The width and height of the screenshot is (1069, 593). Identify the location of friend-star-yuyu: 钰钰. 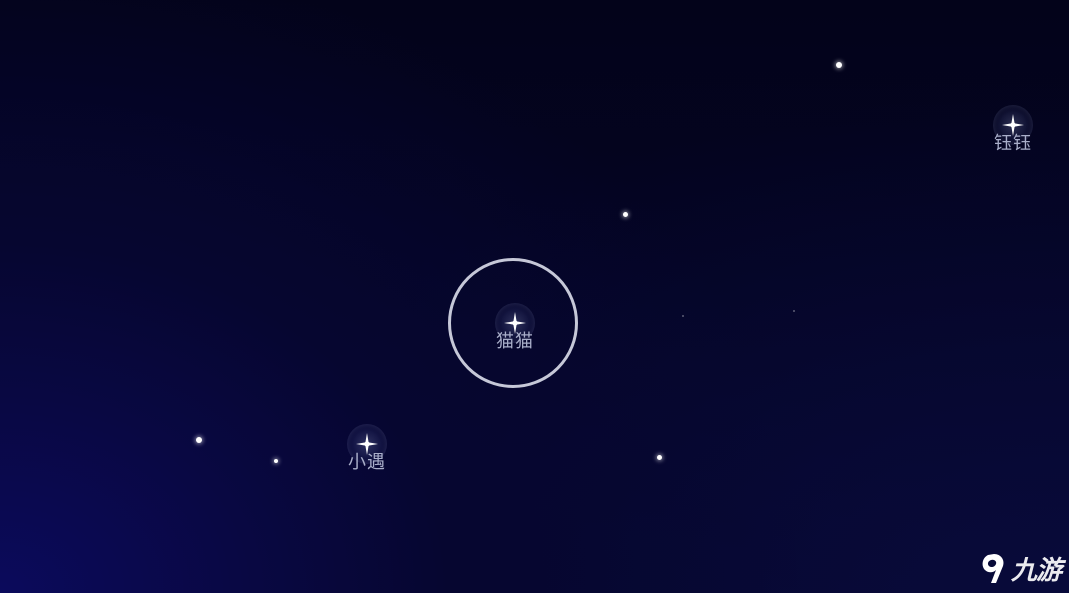
(1013, 129).